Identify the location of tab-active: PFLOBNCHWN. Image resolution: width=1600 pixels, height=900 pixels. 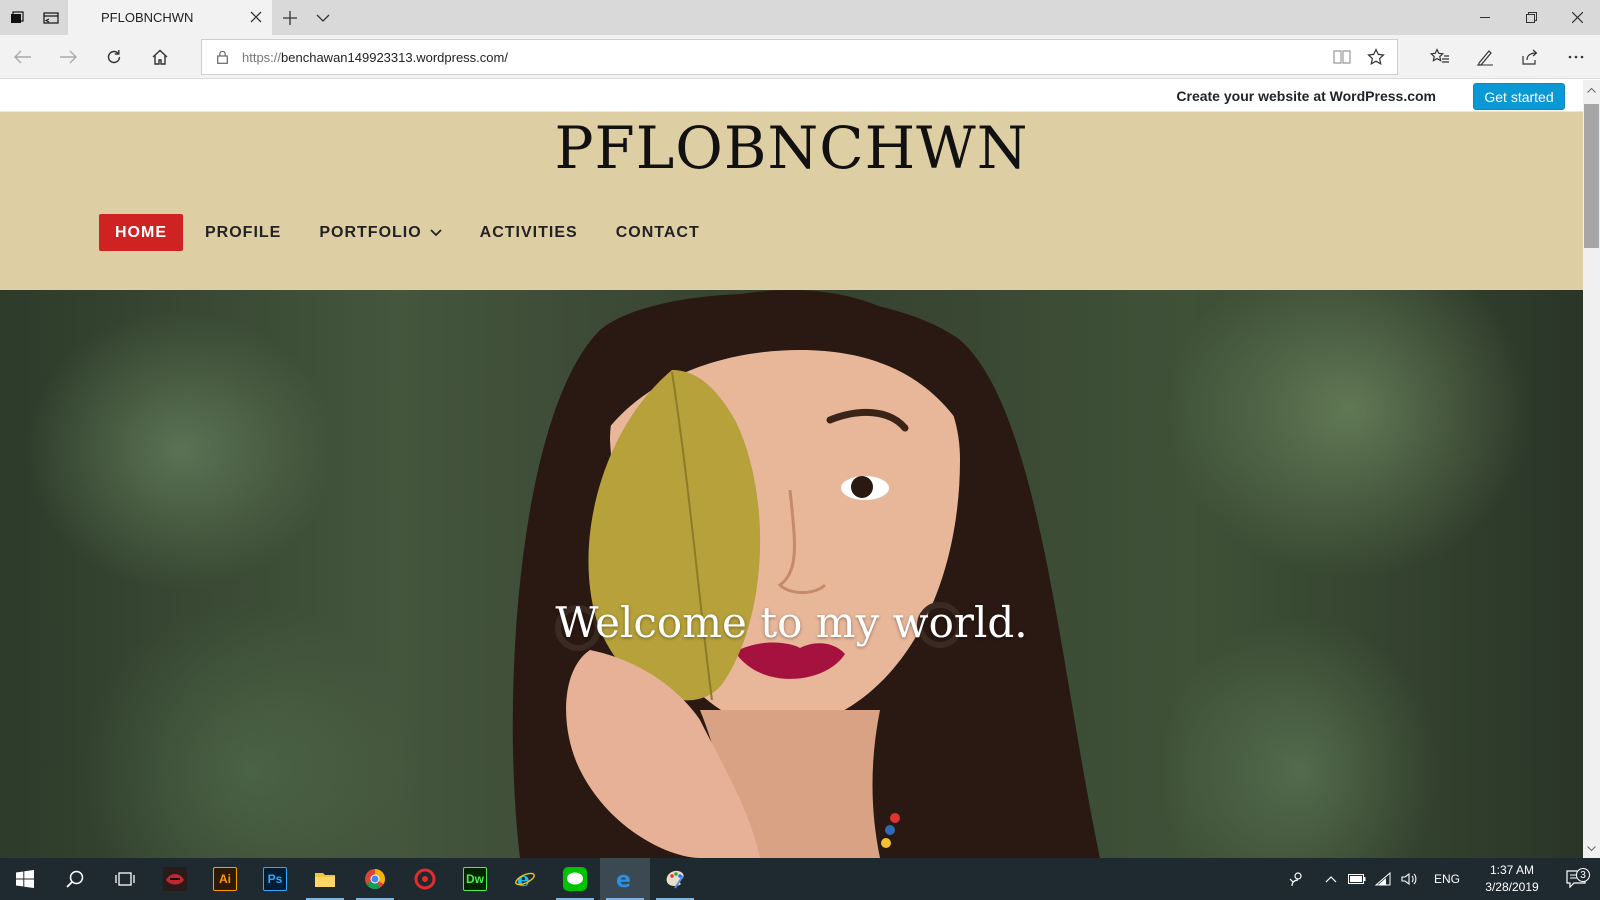
(170, 17).